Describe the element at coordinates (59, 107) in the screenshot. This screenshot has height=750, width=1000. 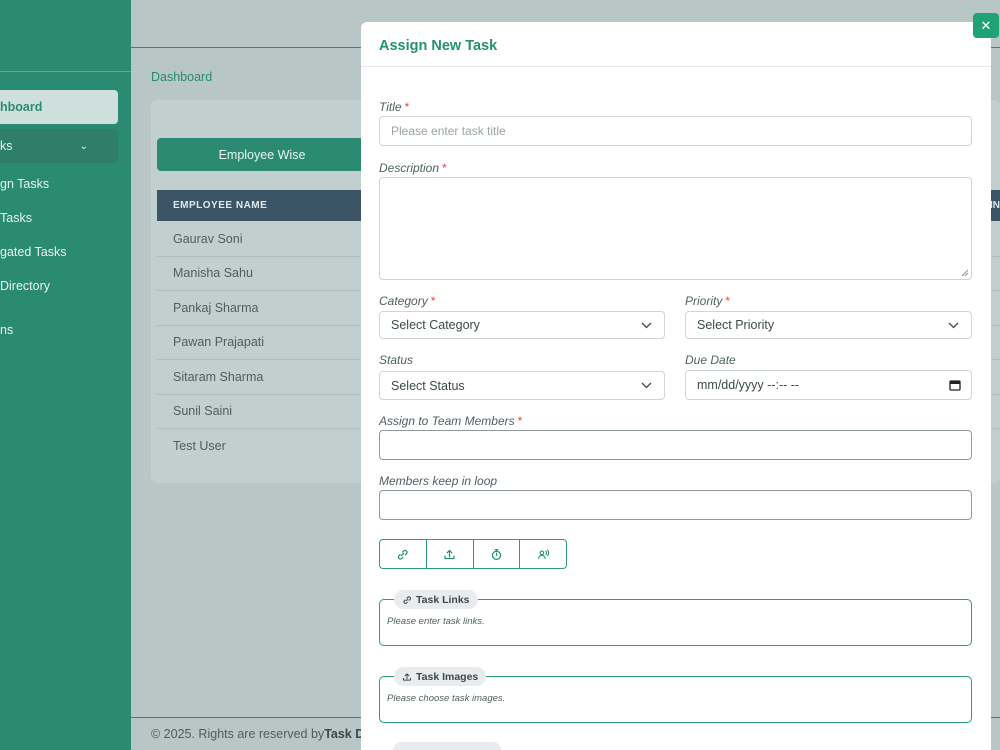
I see `sidebar-item-dashboard: hboard` at that location.